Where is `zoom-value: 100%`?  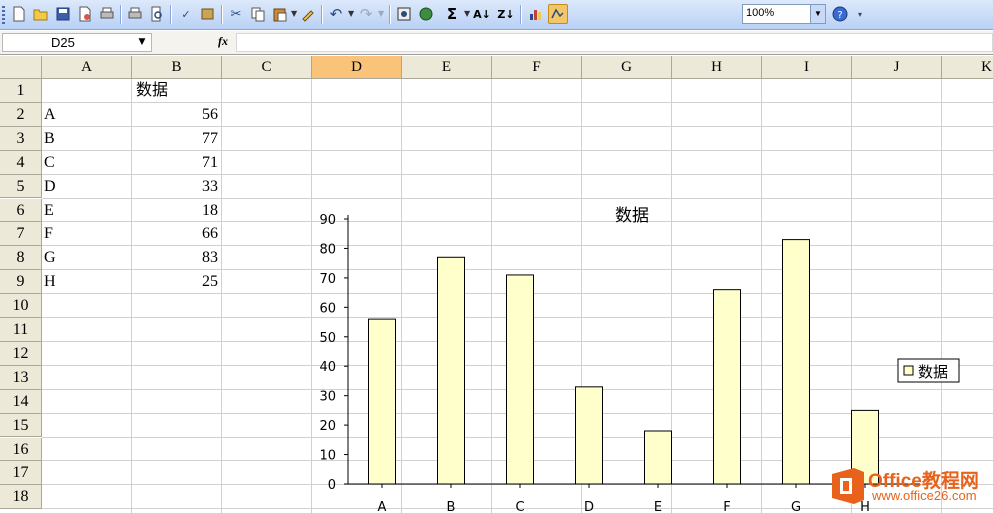 zoom-value: 100% is located at coordinates (760, 13).